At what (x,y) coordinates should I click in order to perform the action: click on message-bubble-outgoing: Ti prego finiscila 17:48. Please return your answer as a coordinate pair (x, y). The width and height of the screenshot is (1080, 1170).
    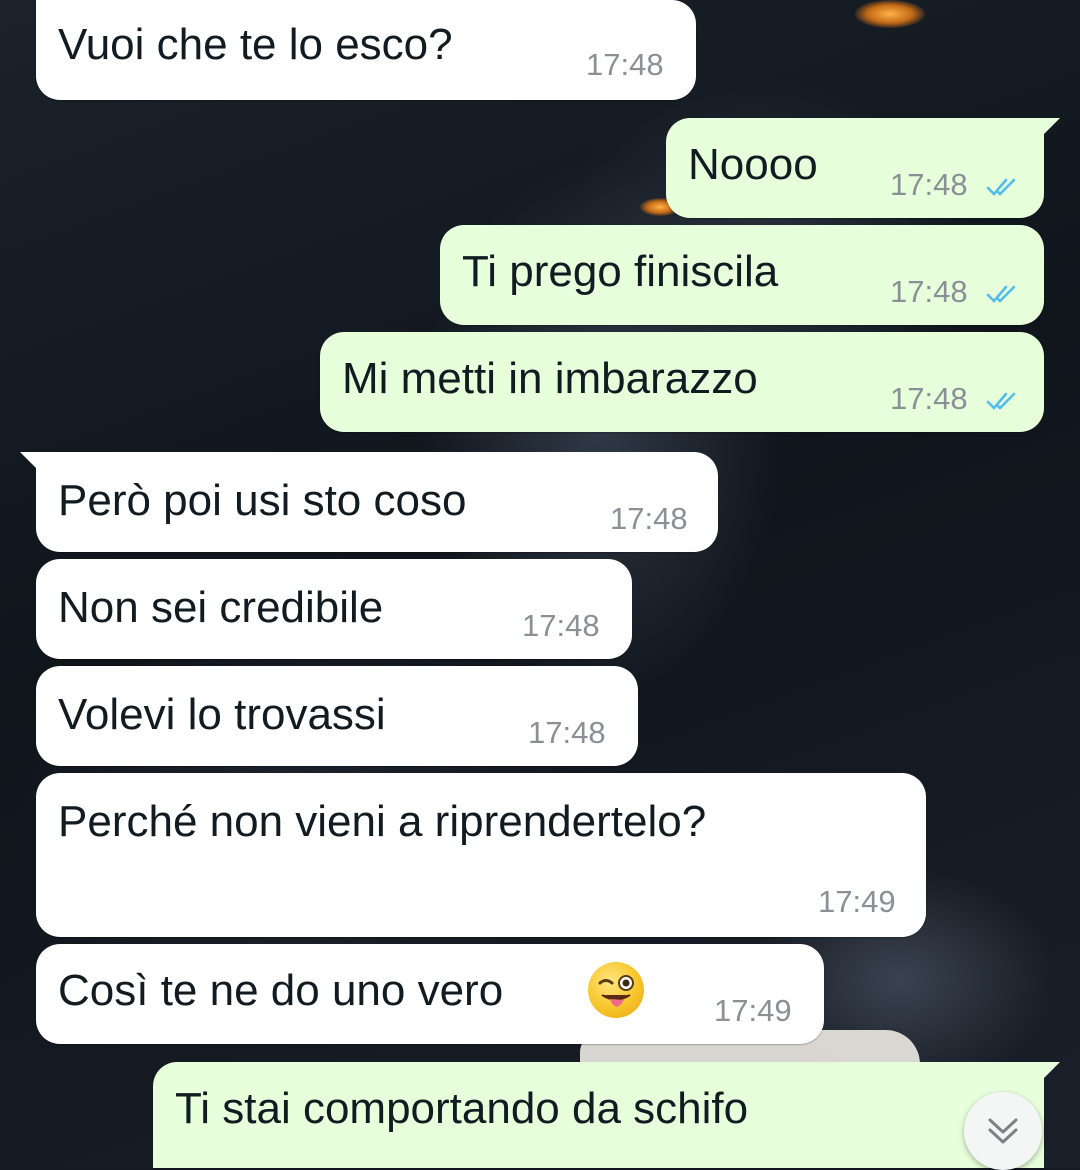
    Looking at the image, I should click on (742, 275).